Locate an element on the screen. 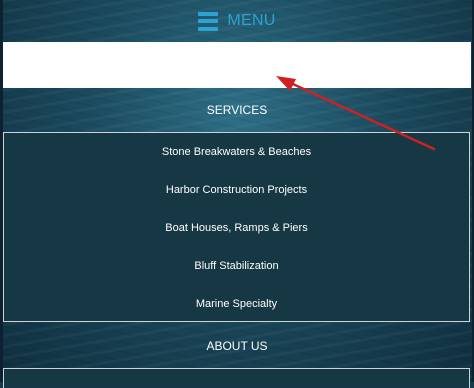 This screenshot has height=388, width=474. menu-toggle: MENU is located at coordinates (237, 21).